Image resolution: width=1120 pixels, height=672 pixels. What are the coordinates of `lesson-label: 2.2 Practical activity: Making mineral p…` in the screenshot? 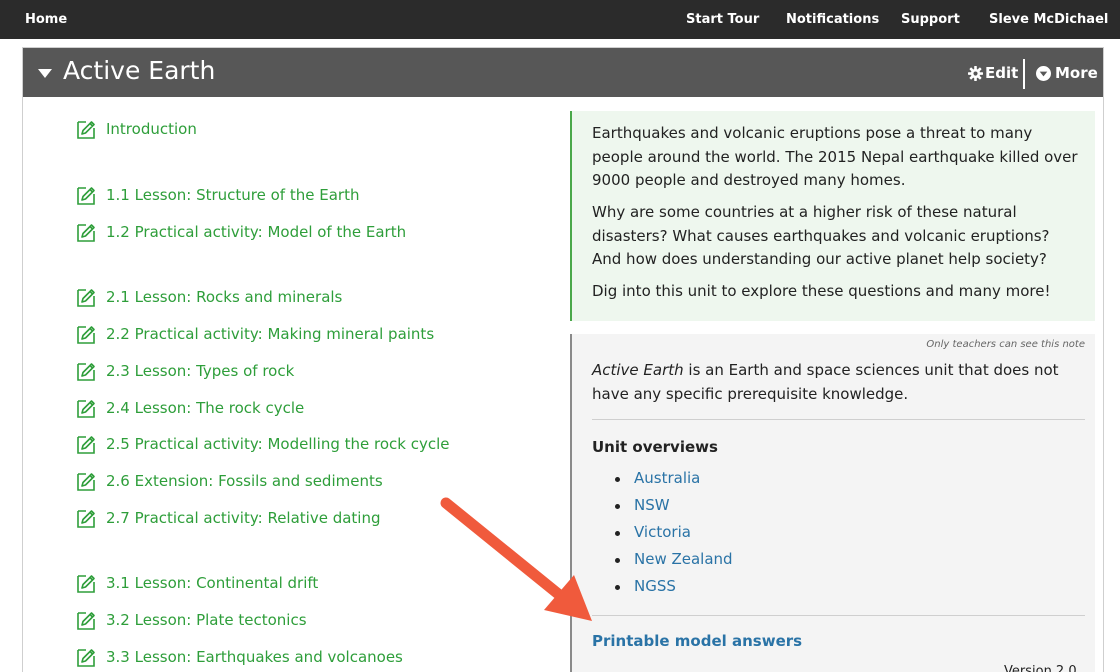 It's located at (270, 334).